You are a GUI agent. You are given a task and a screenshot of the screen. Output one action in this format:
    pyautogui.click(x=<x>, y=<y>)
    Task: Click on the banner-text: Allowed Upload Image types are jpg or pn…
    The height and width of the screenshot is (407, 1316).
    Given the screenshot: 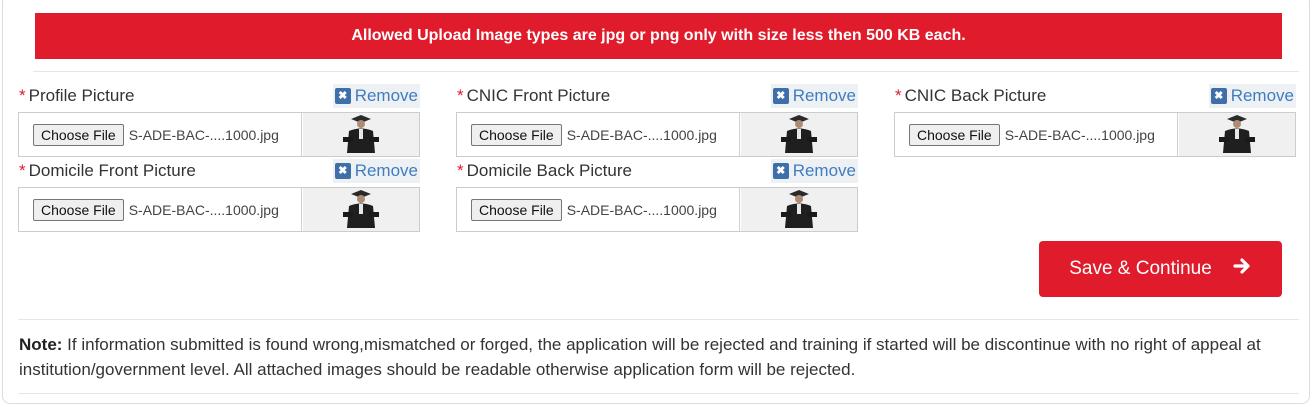 What is the action you would take?
    pyautogui.click(x=658, y=35)
    